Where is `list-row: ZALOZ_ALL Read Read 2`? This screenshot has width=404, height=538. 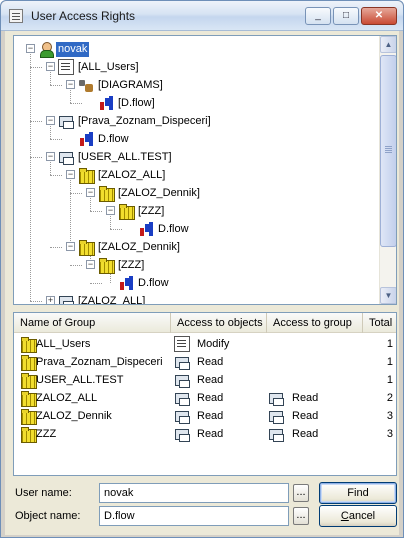
list-row: ZALOZ_ALL Read Read 2 is located at coordinates (205, 398).